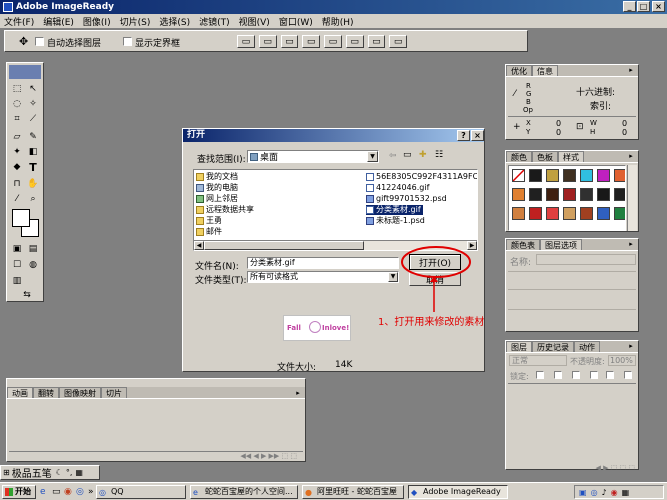 This screenshot has width=667, height=500. Describe the element at coordinates (436, 262) in the screenshot. I see `annotation-circle` at that location.